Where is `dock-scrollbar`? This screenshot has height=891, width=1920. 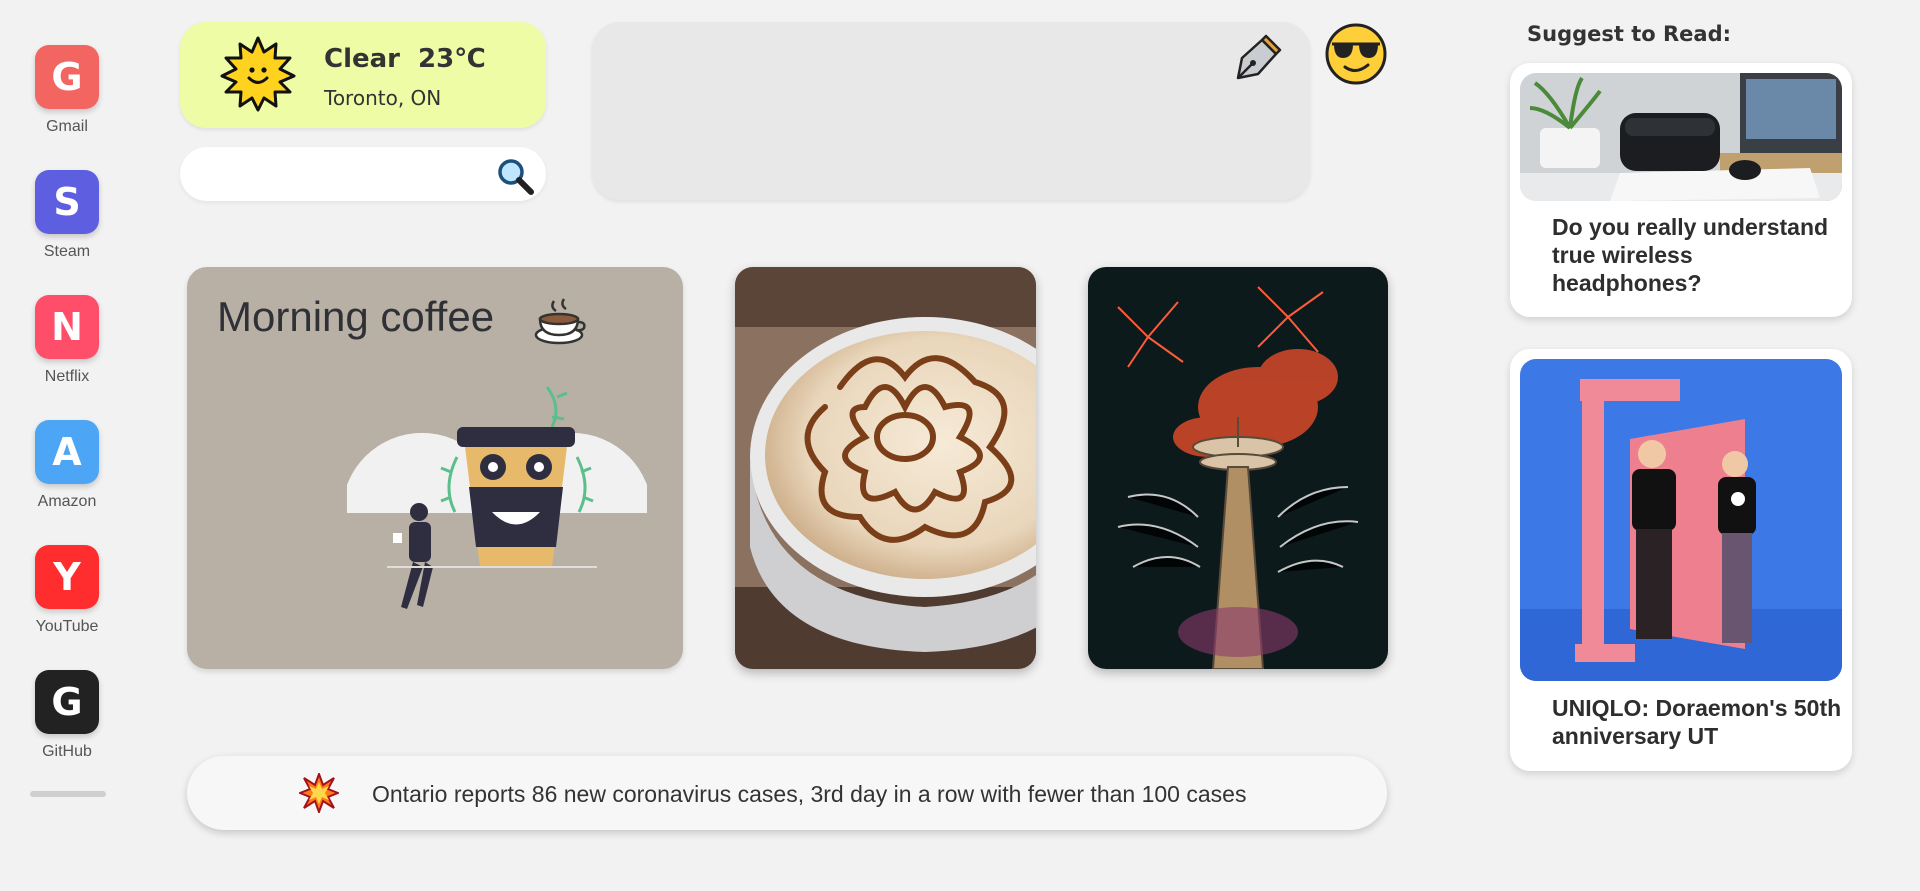 dock-scrollbar is located at coordinates (68, 794).